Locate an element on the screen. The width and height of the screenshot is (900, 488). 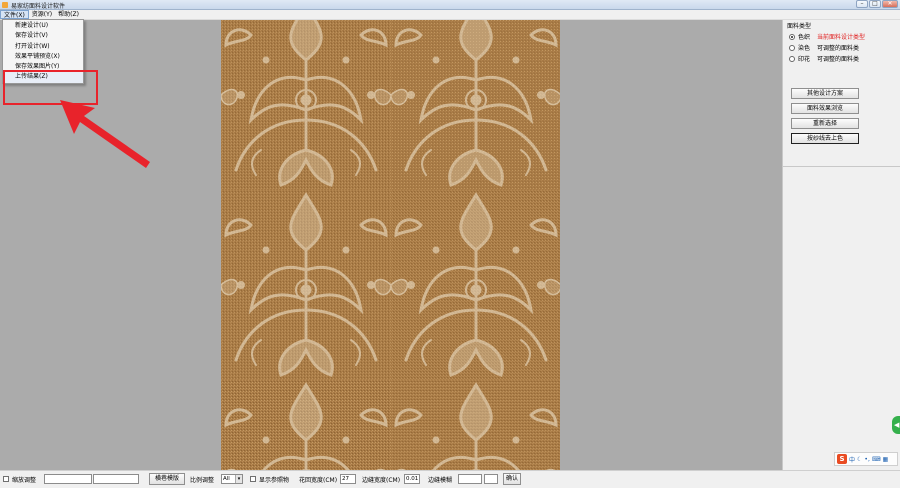
zoom-label: 缩放调整 is located at coordinates (24, 480).